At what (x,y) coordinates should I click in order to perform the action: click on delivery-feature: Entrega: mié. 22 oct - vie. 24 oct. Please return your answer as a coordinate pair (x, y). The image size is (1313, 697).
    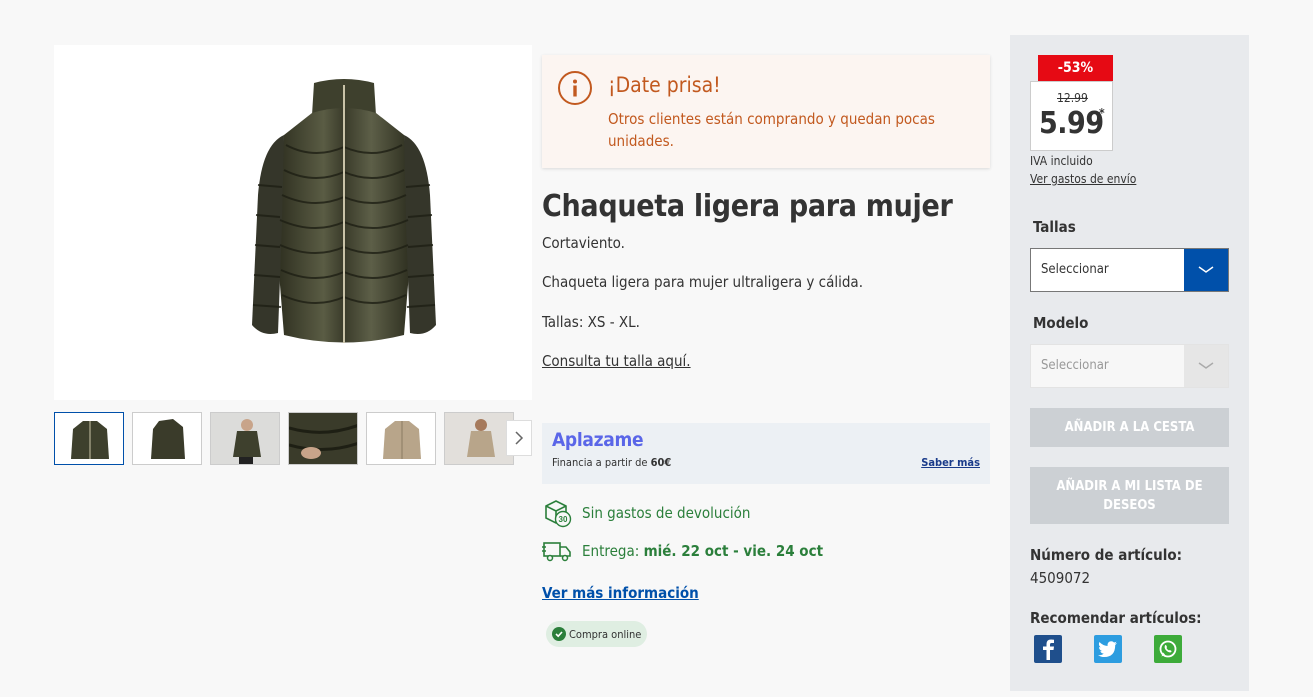
    Looking at the image, I should click on (682, 551).